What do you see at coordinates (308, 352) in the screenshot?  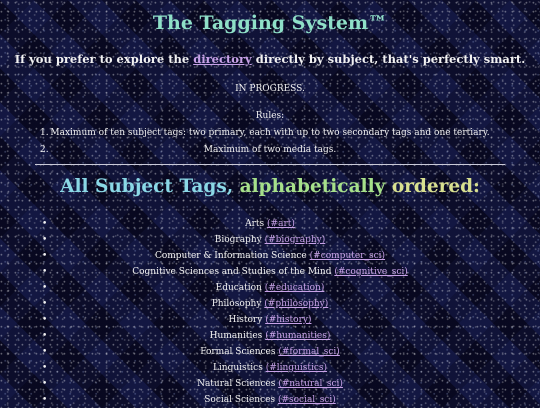 I see `tag-link: (#formal_sci)` at bounding box center [308, 352].